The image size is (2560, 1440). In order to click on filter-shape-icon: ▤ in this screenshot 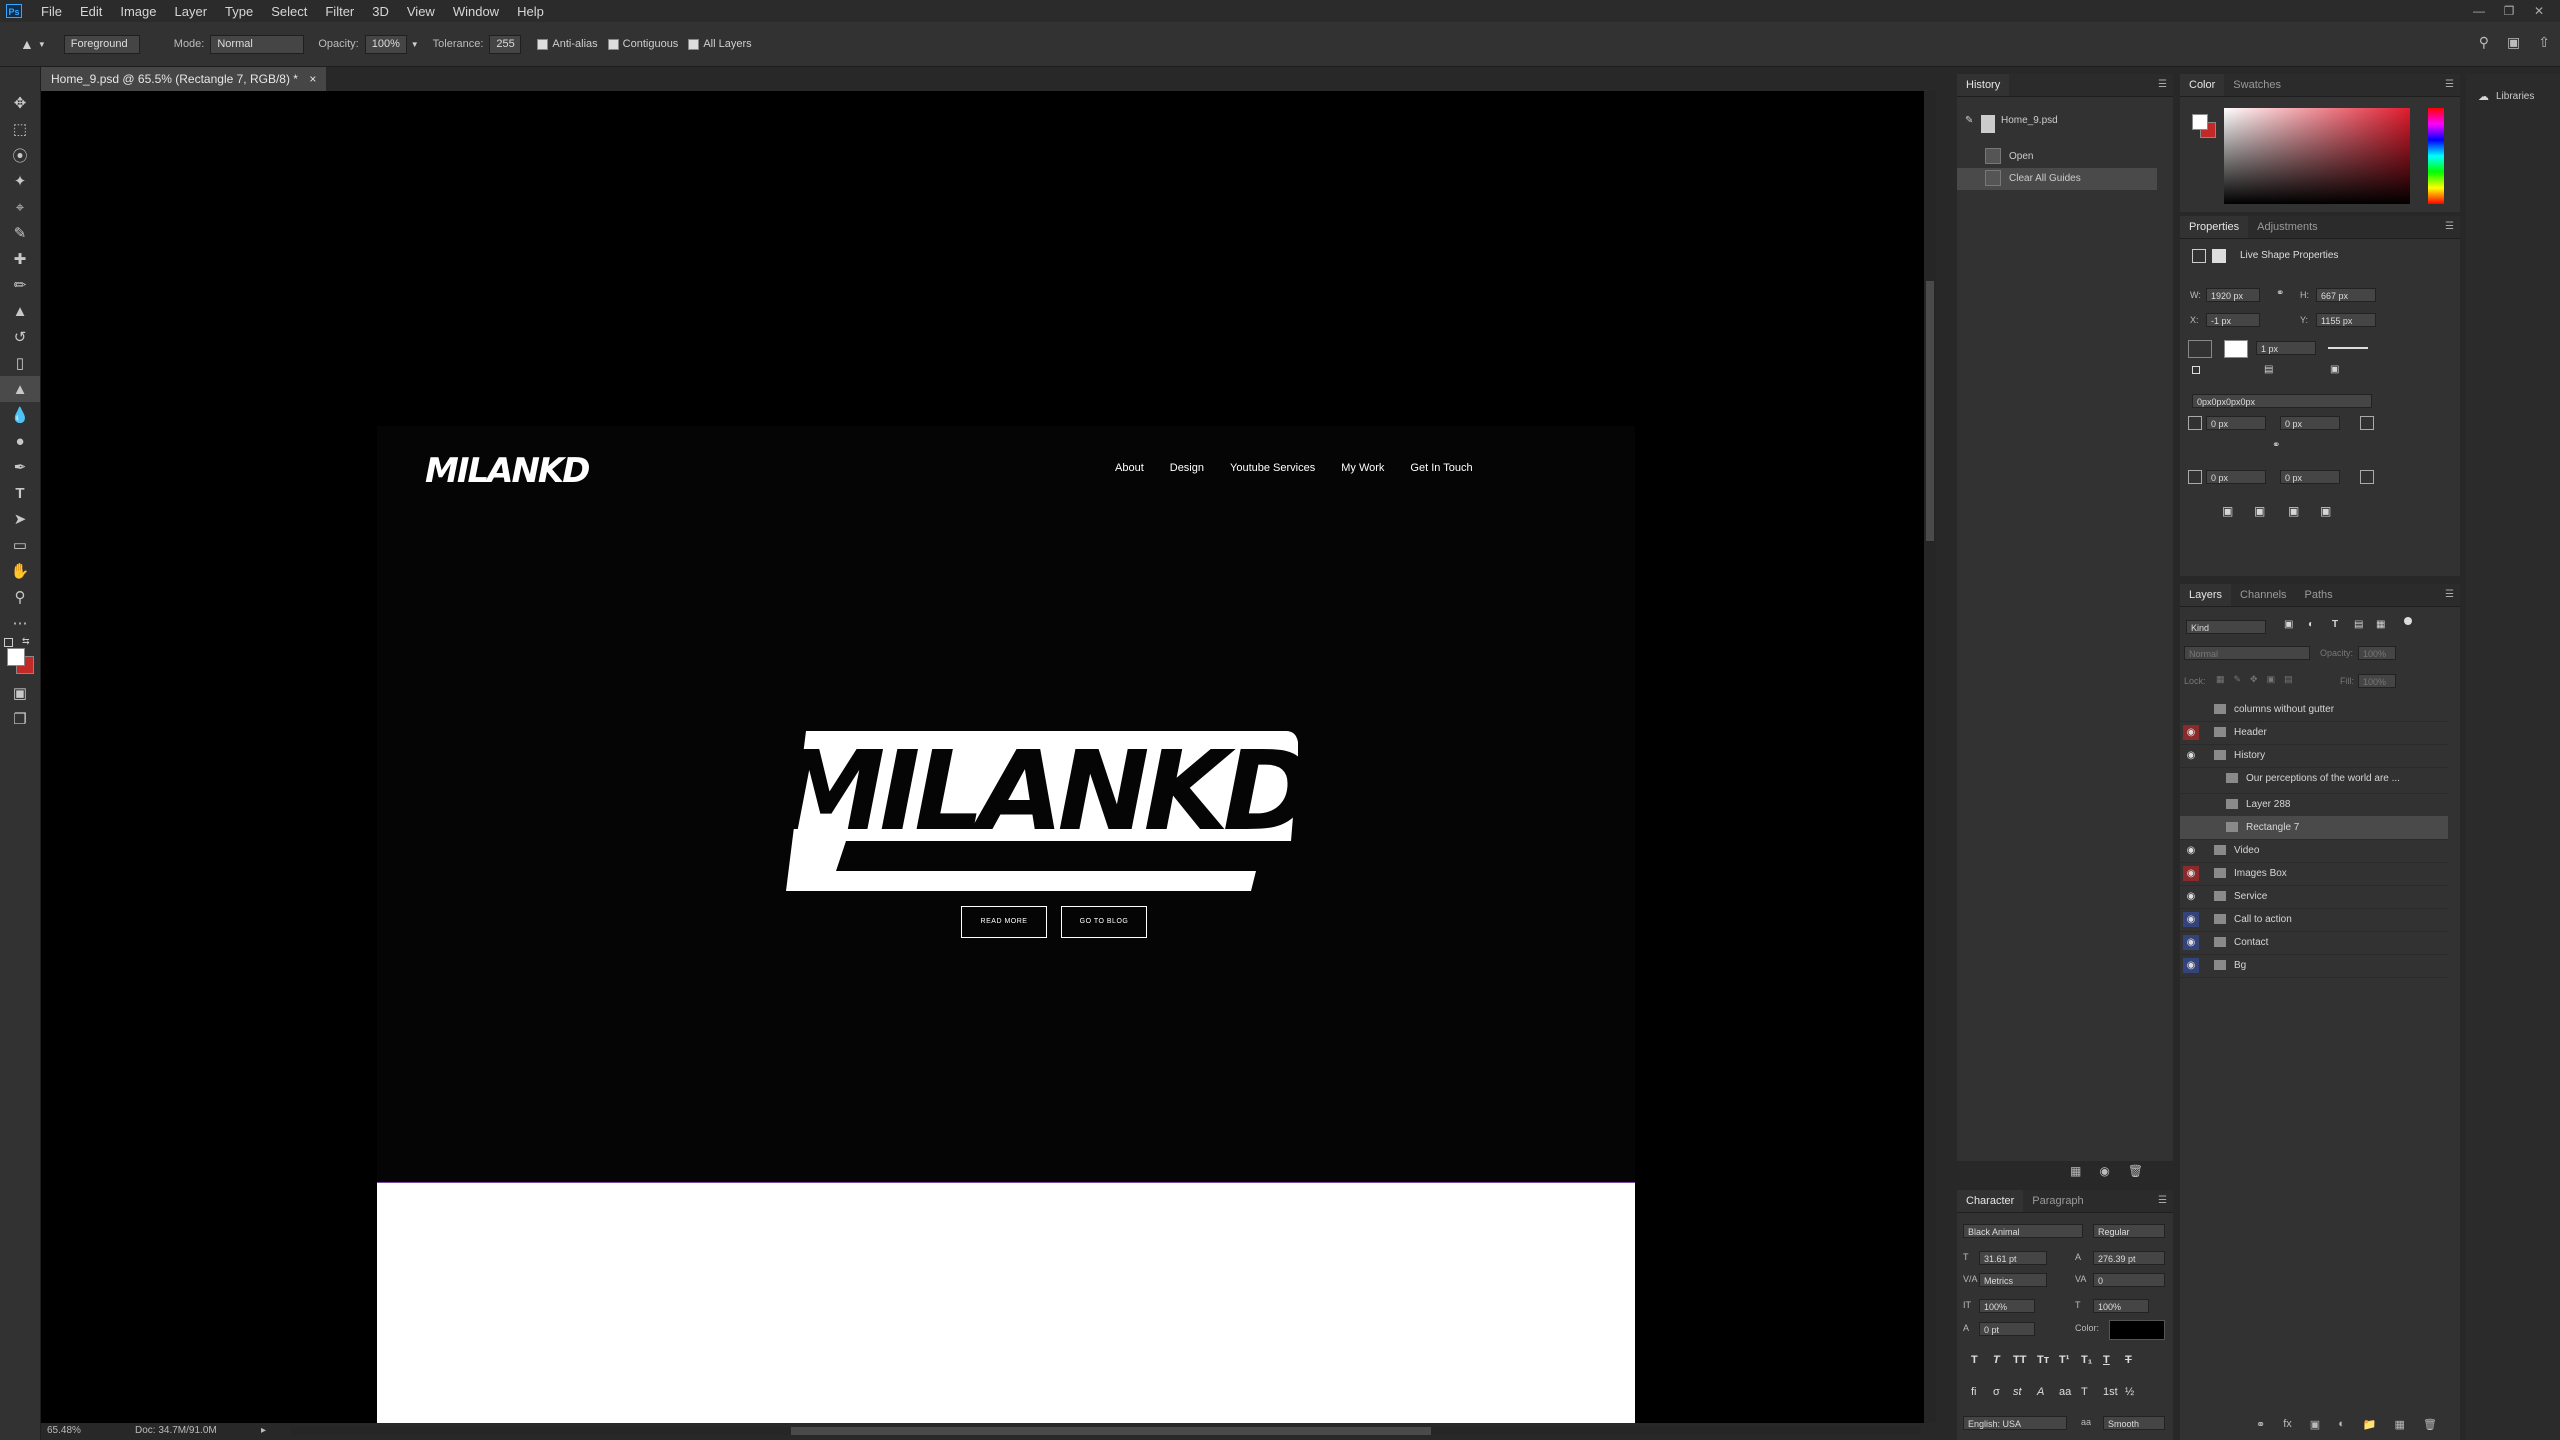, I will do `click(2358, 624)`.